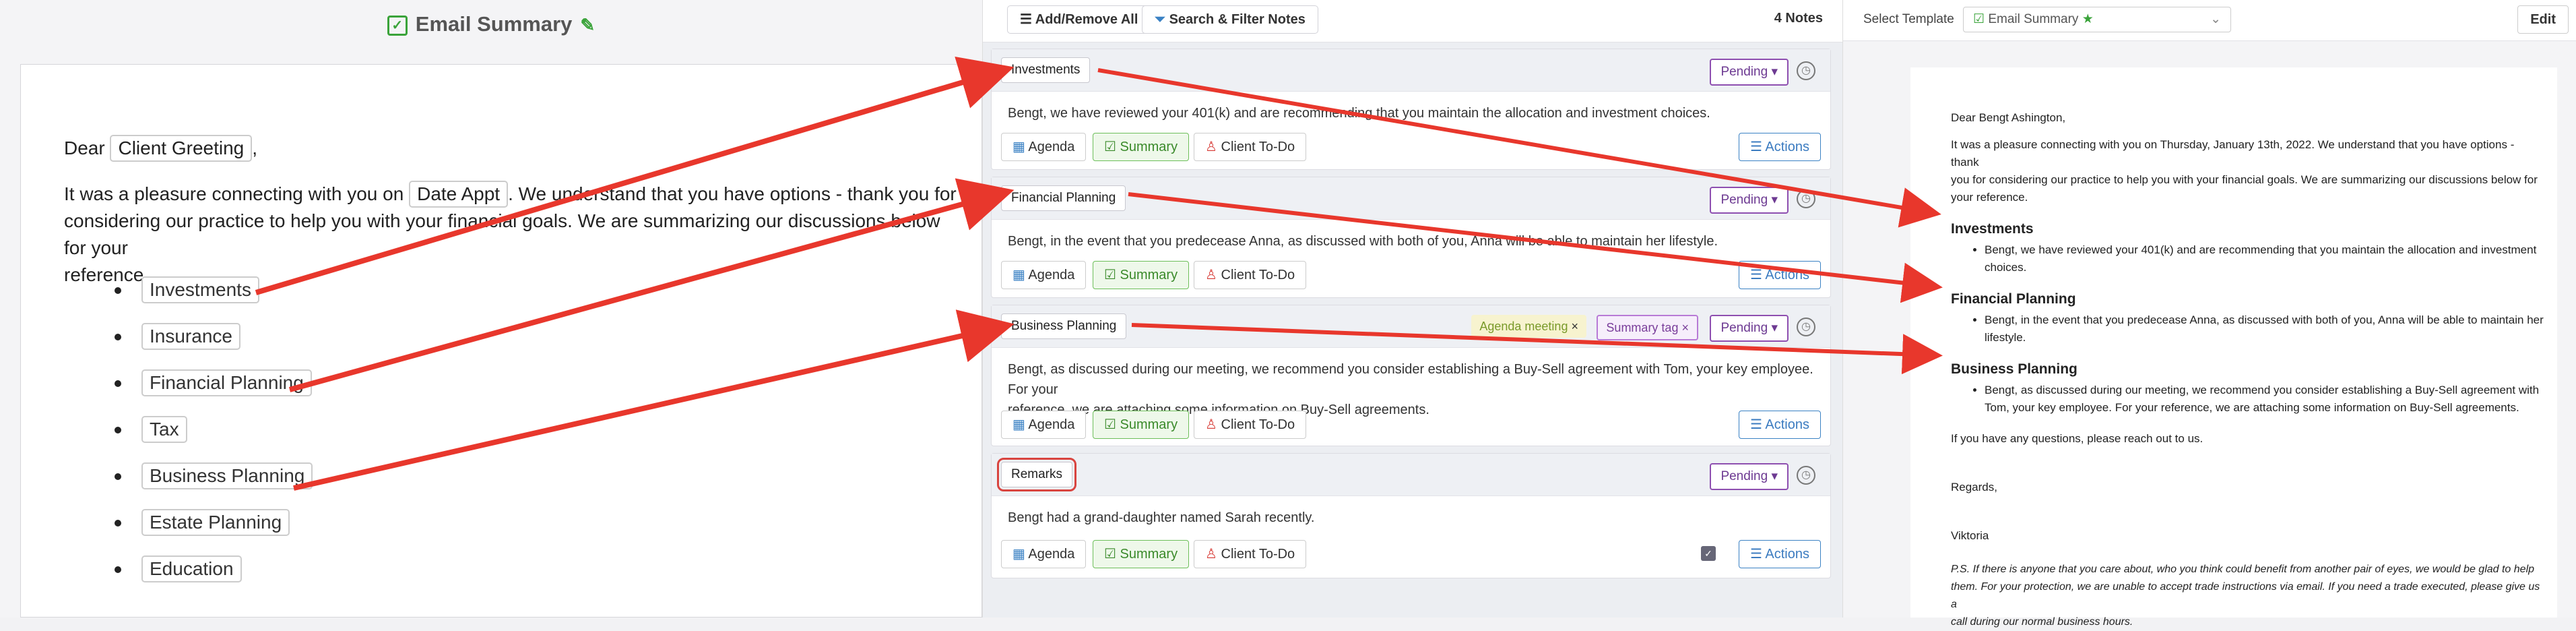  Describe the element at coordinates (255, 148) in the screenshot. I see `greeting-suffix: ,` at that location.